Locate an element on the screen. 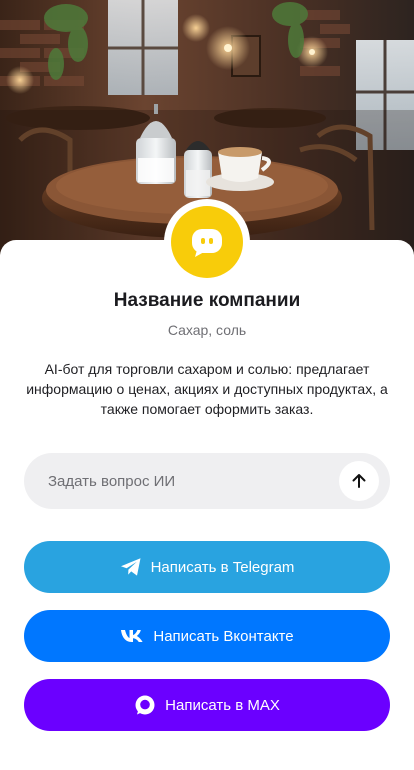 Image resolution: width=414 pixels, height=770 pixels. ask-ai-field is located at coordinates (207, 481).